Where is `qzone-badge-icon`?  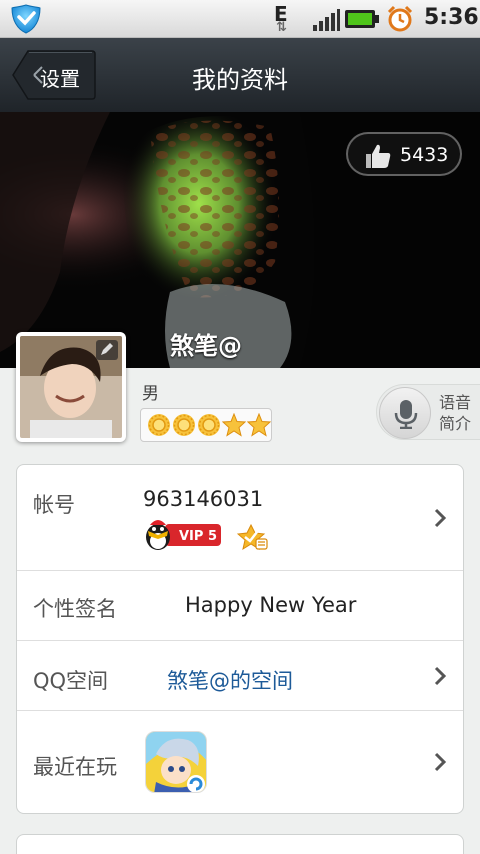 qzone-badge-icon is located at coordinates (253, 537).